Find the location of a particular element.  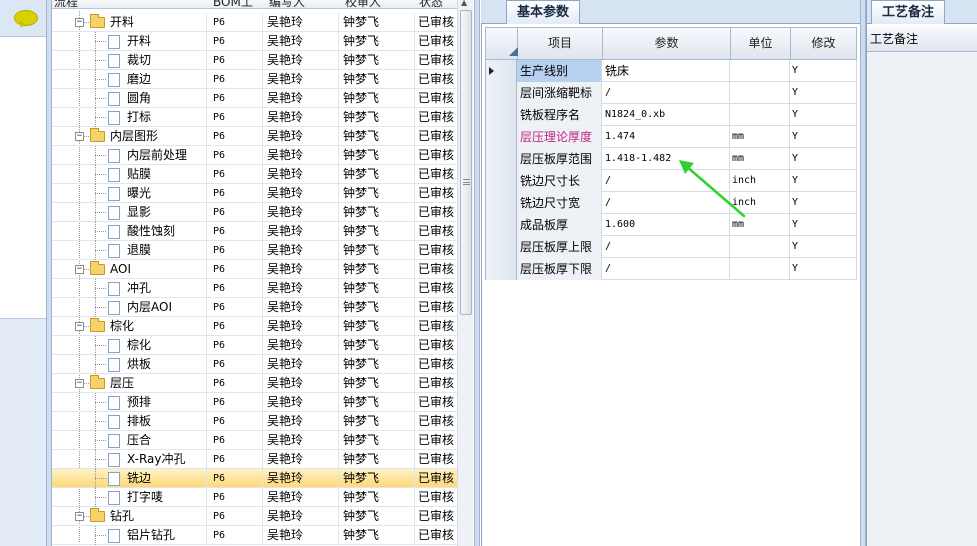

tree-row: 打标 P6 吴艳玲 钟梦飞 已审核 is located at coordinates (254, 117).